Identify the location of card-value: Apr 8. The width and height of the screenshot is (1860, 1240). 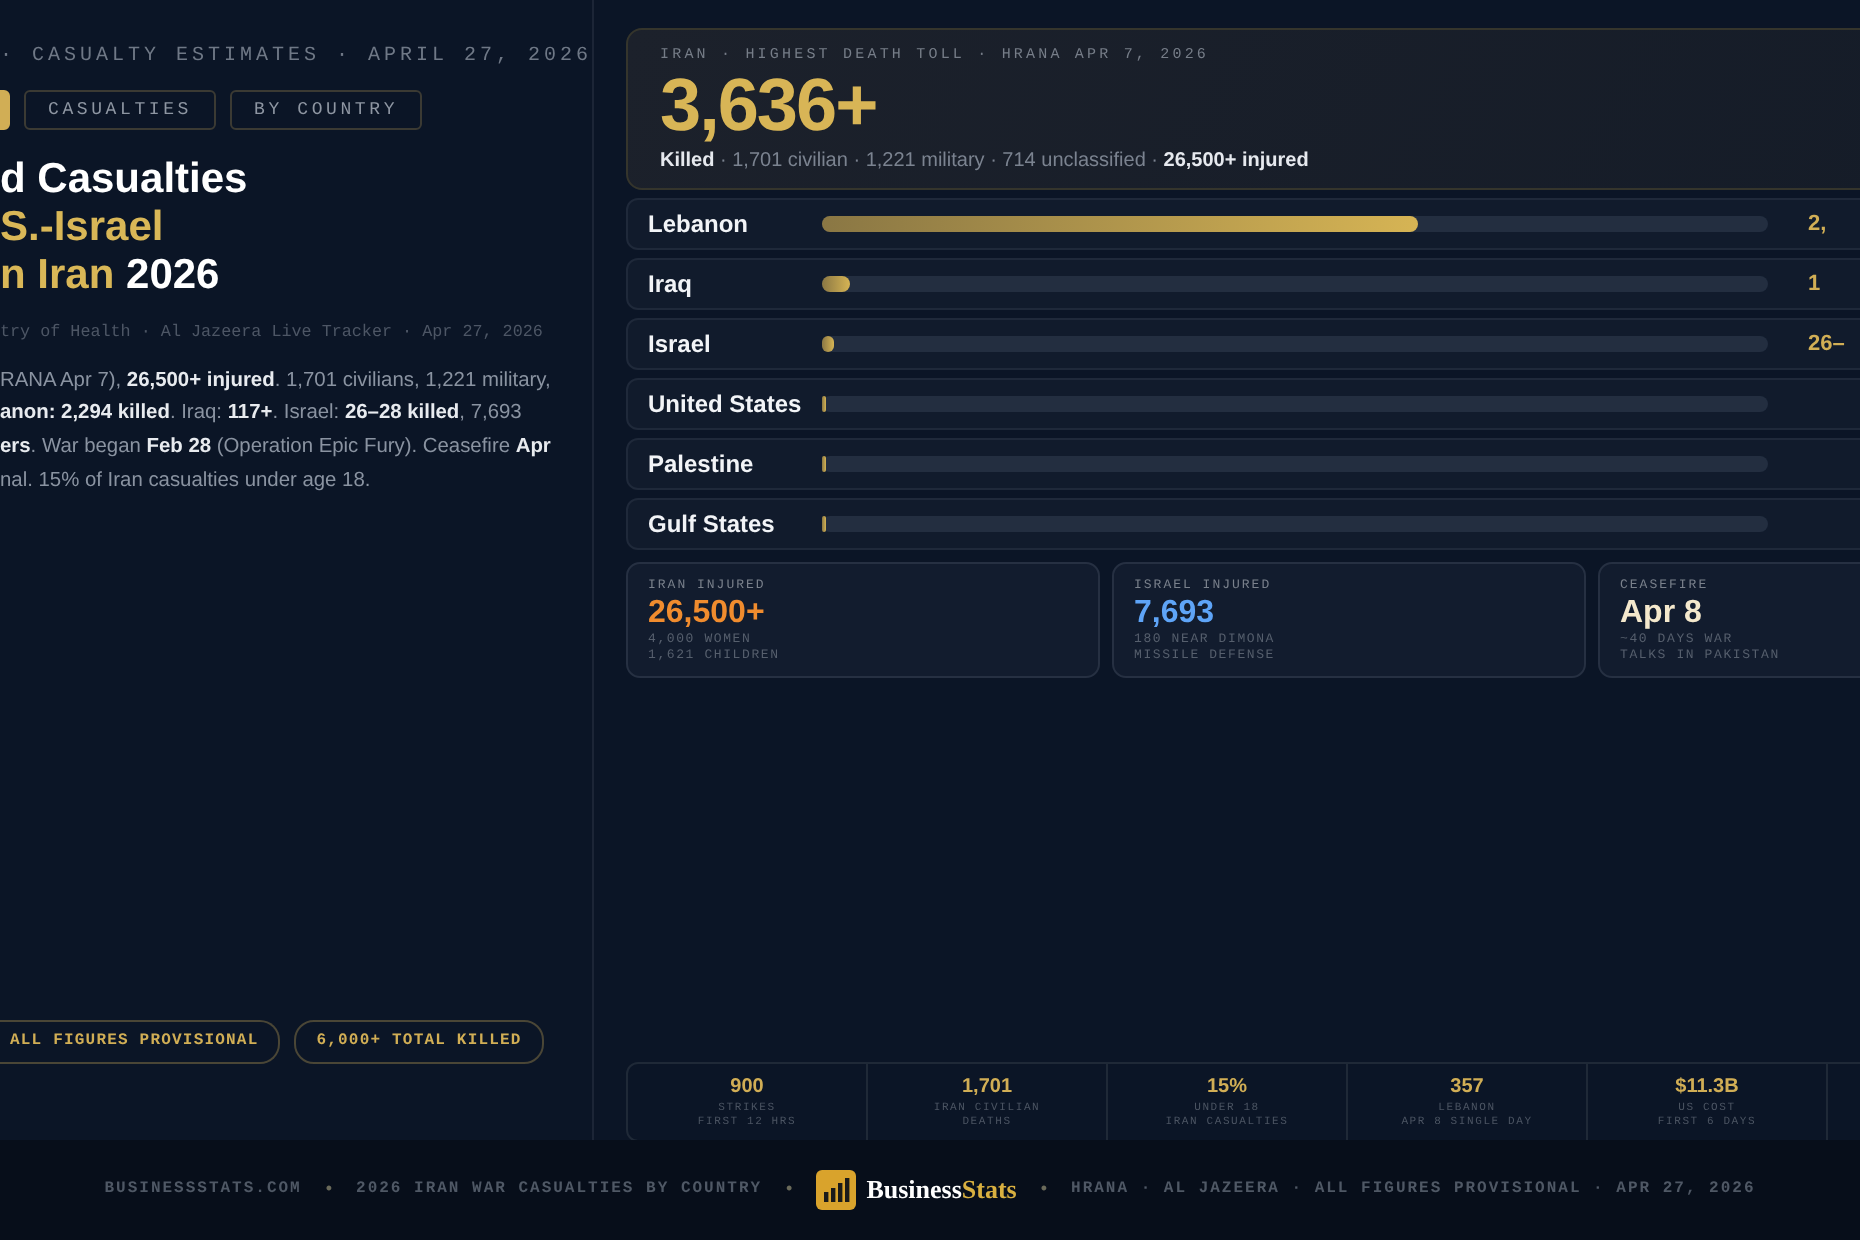
(1662, 614).